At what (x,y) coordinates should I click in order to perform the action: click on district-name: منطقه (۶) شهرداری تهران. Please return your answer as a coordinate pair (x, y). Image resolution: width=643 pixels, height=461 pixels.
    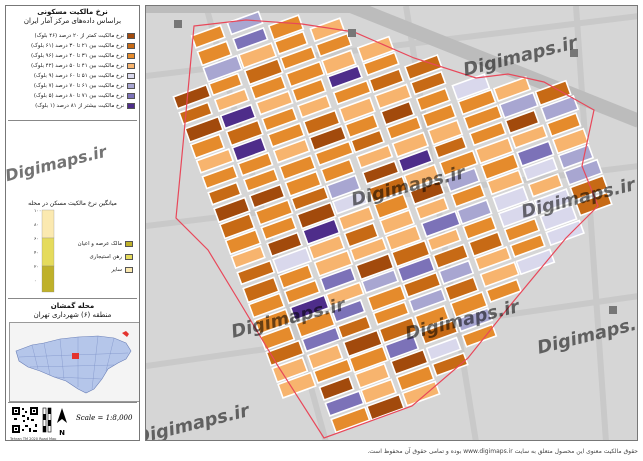
    Looking at the image, I should click on (72, 315).